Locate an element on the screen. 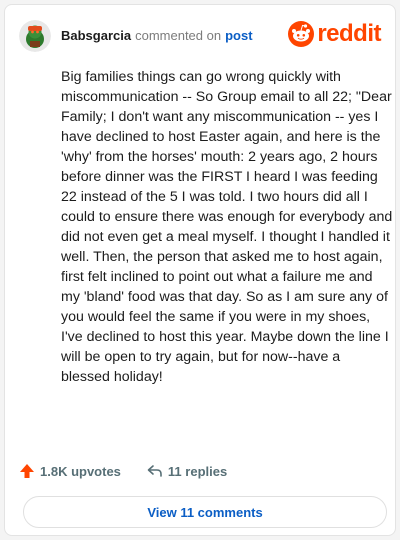 The width and height of the screenshot is (400, 540). post-link: post is located at coordinates (238, 36).